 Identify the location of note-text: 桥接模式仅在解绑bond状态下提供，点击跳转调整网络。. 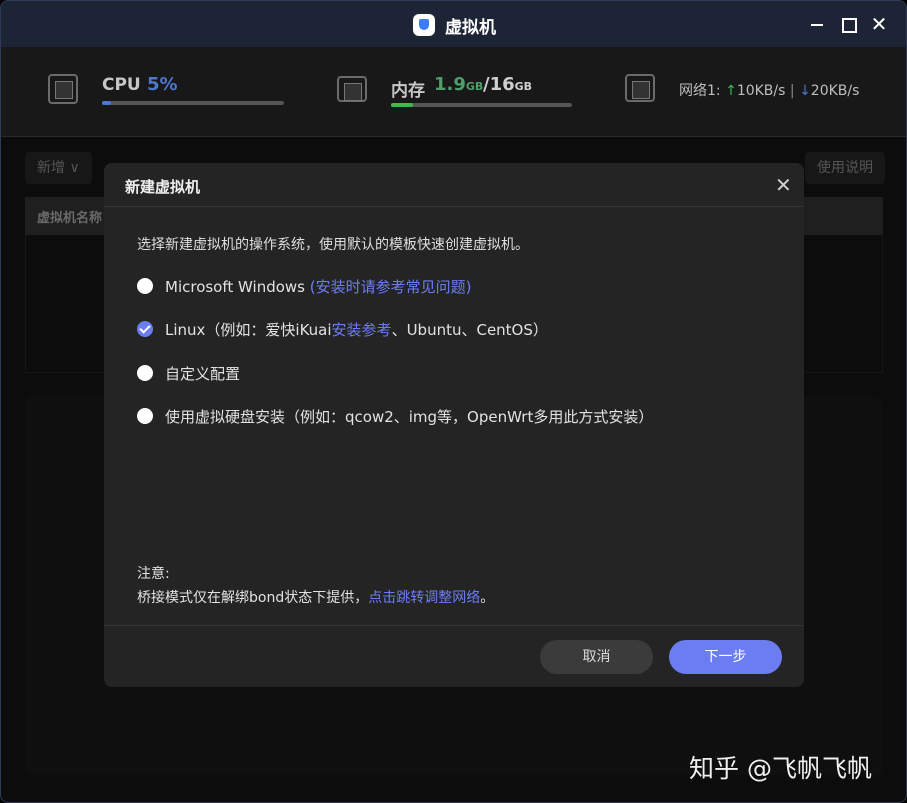
(315, 597).